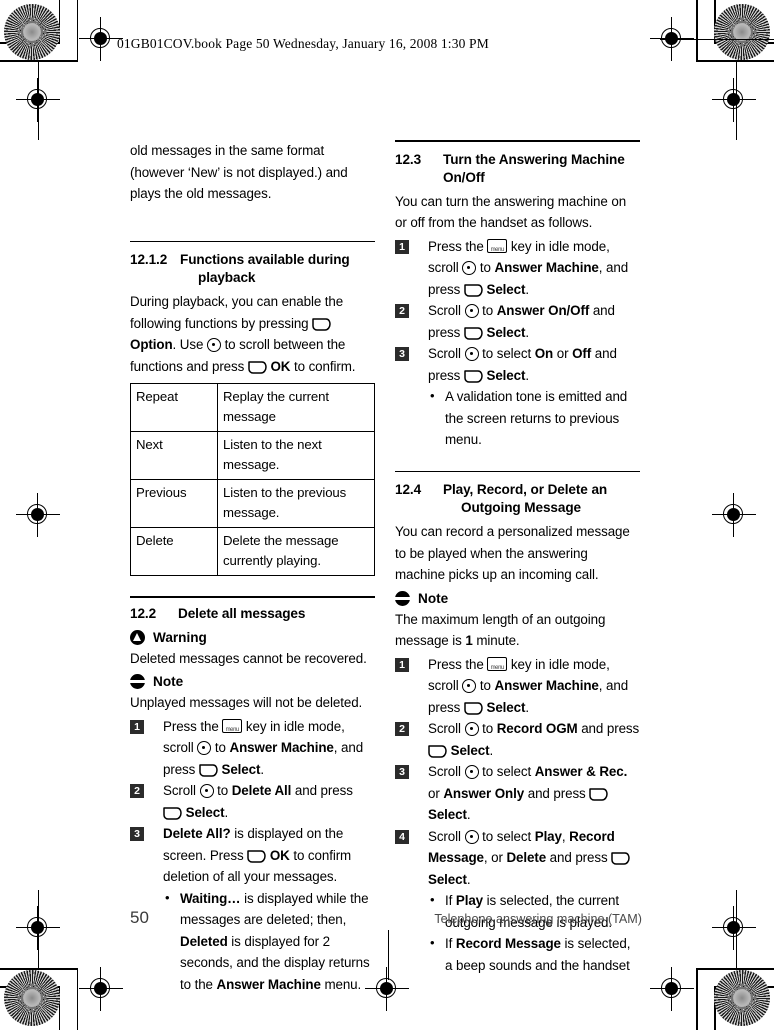 This screenshot has height=1030, width=774. I want to click on answer-and-rec-label: Answer & Rec., so click(581, 772).